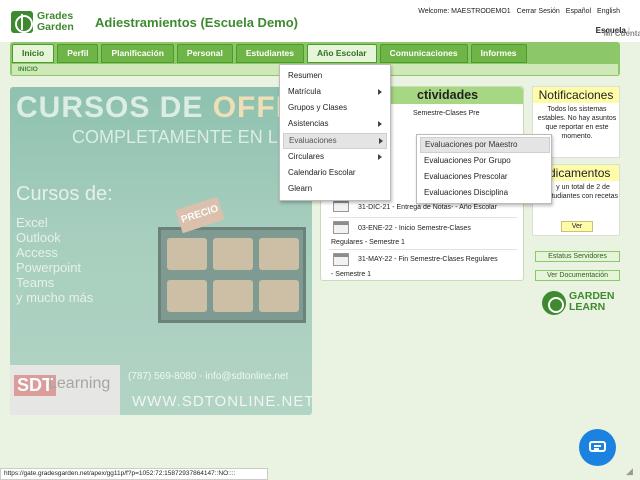 This screenshot has width=640, height=480. What do you see at coordinates (335, 141) in the screenshot?
I see `menu-item-evaluaciones: Evaluaciones` at bounding box center [335, 141].